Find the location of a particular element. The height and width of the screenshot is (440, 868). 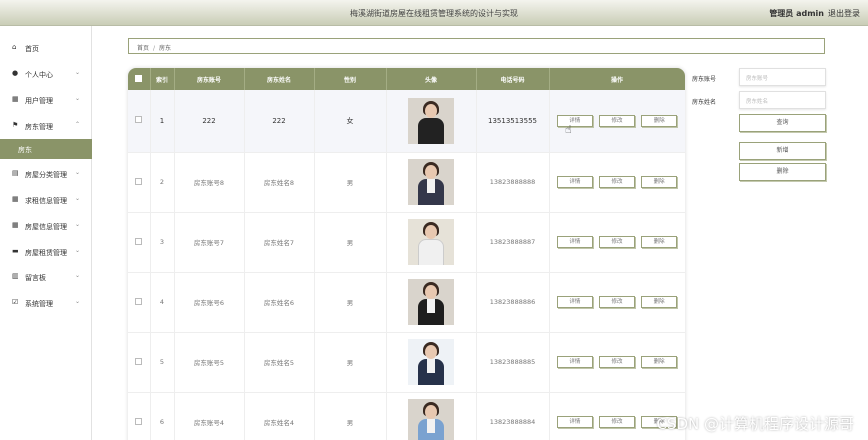

row-index: 5 is located at coordinates (162, 362).